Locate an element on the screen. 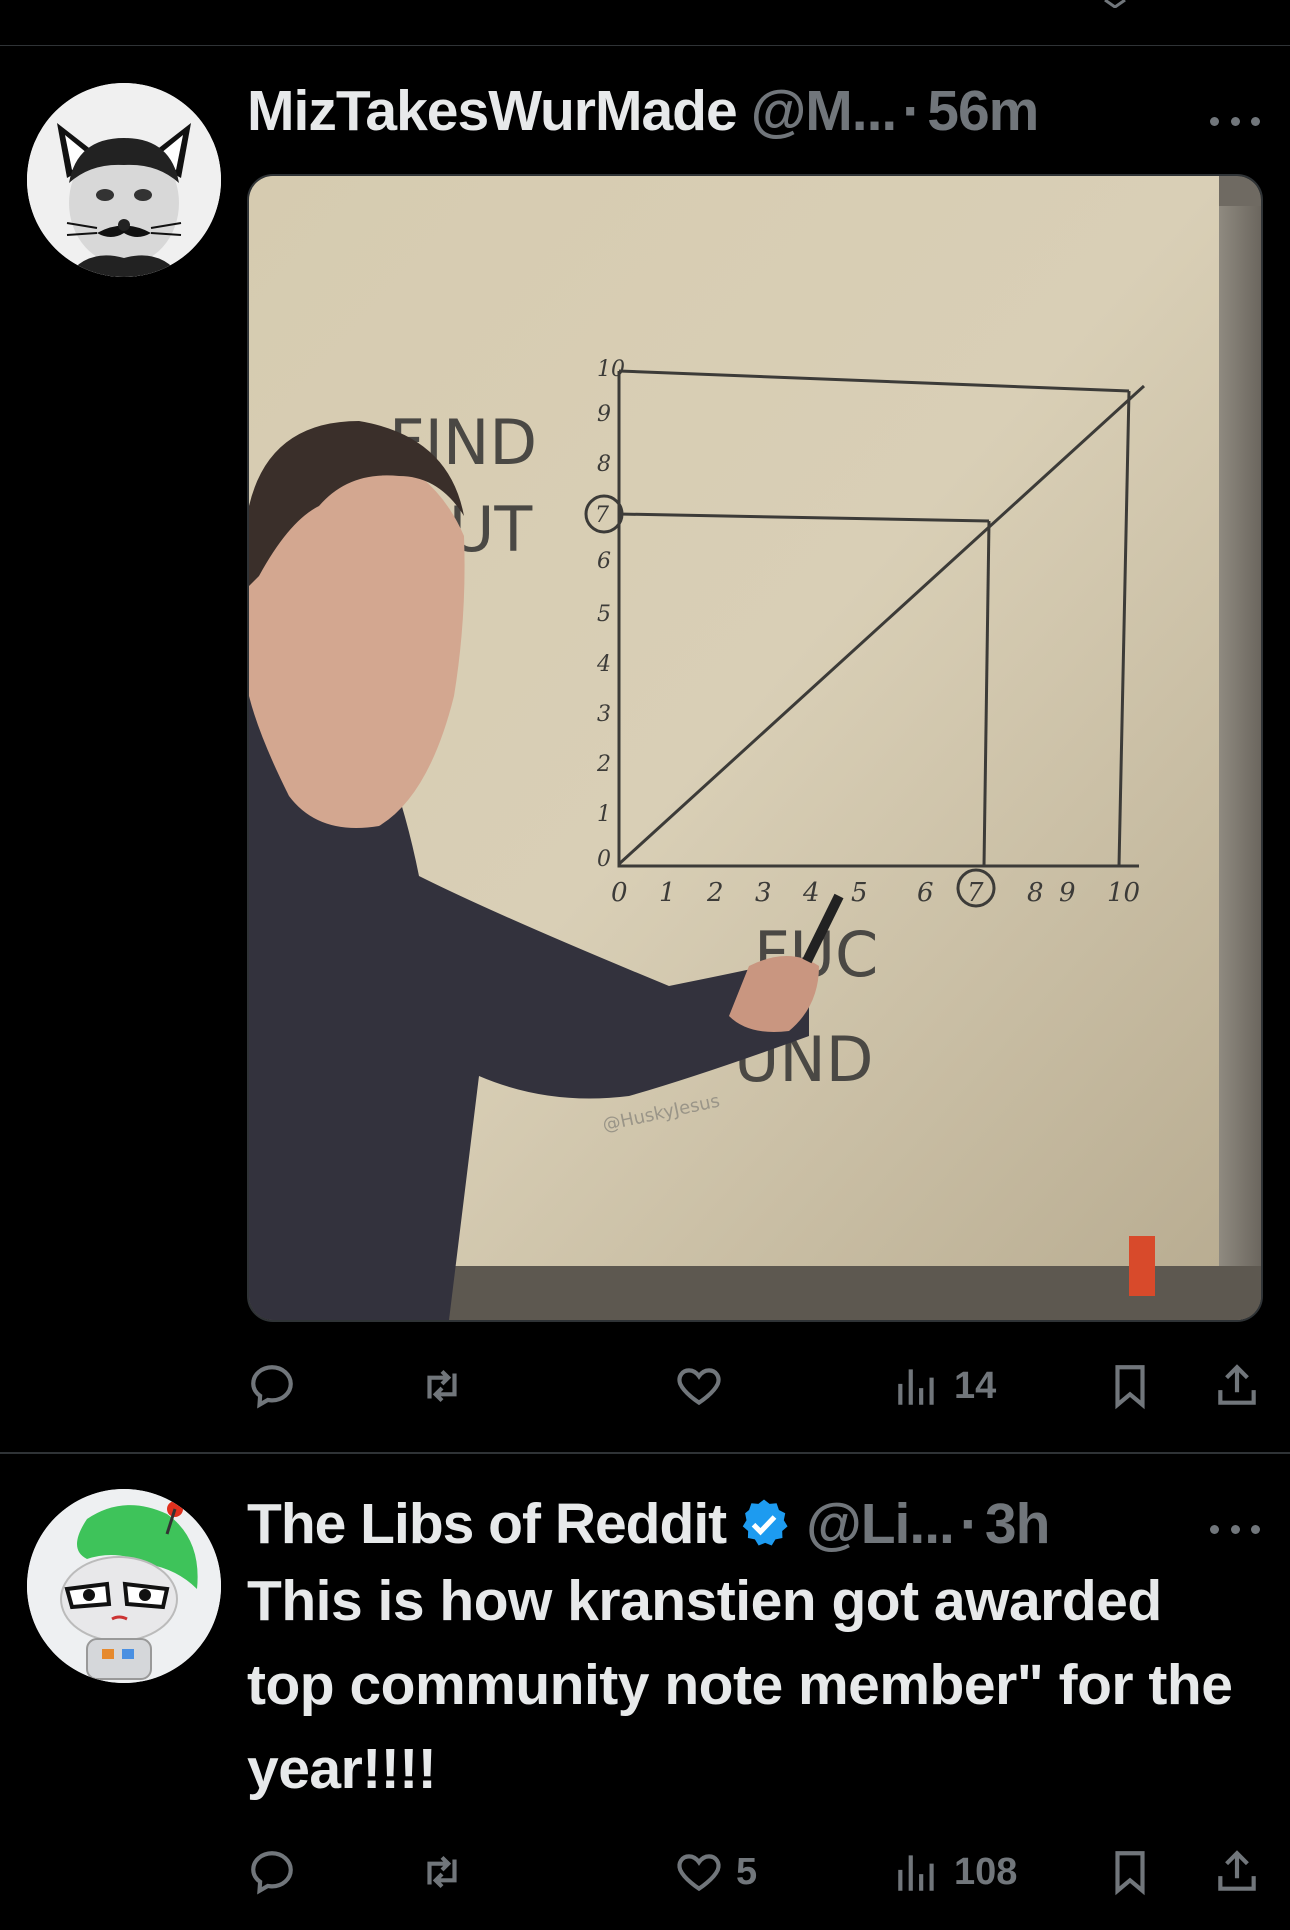 This screenshot has height=1930, width=1290. views-button: 108 is located at coordinates (954, 1872).